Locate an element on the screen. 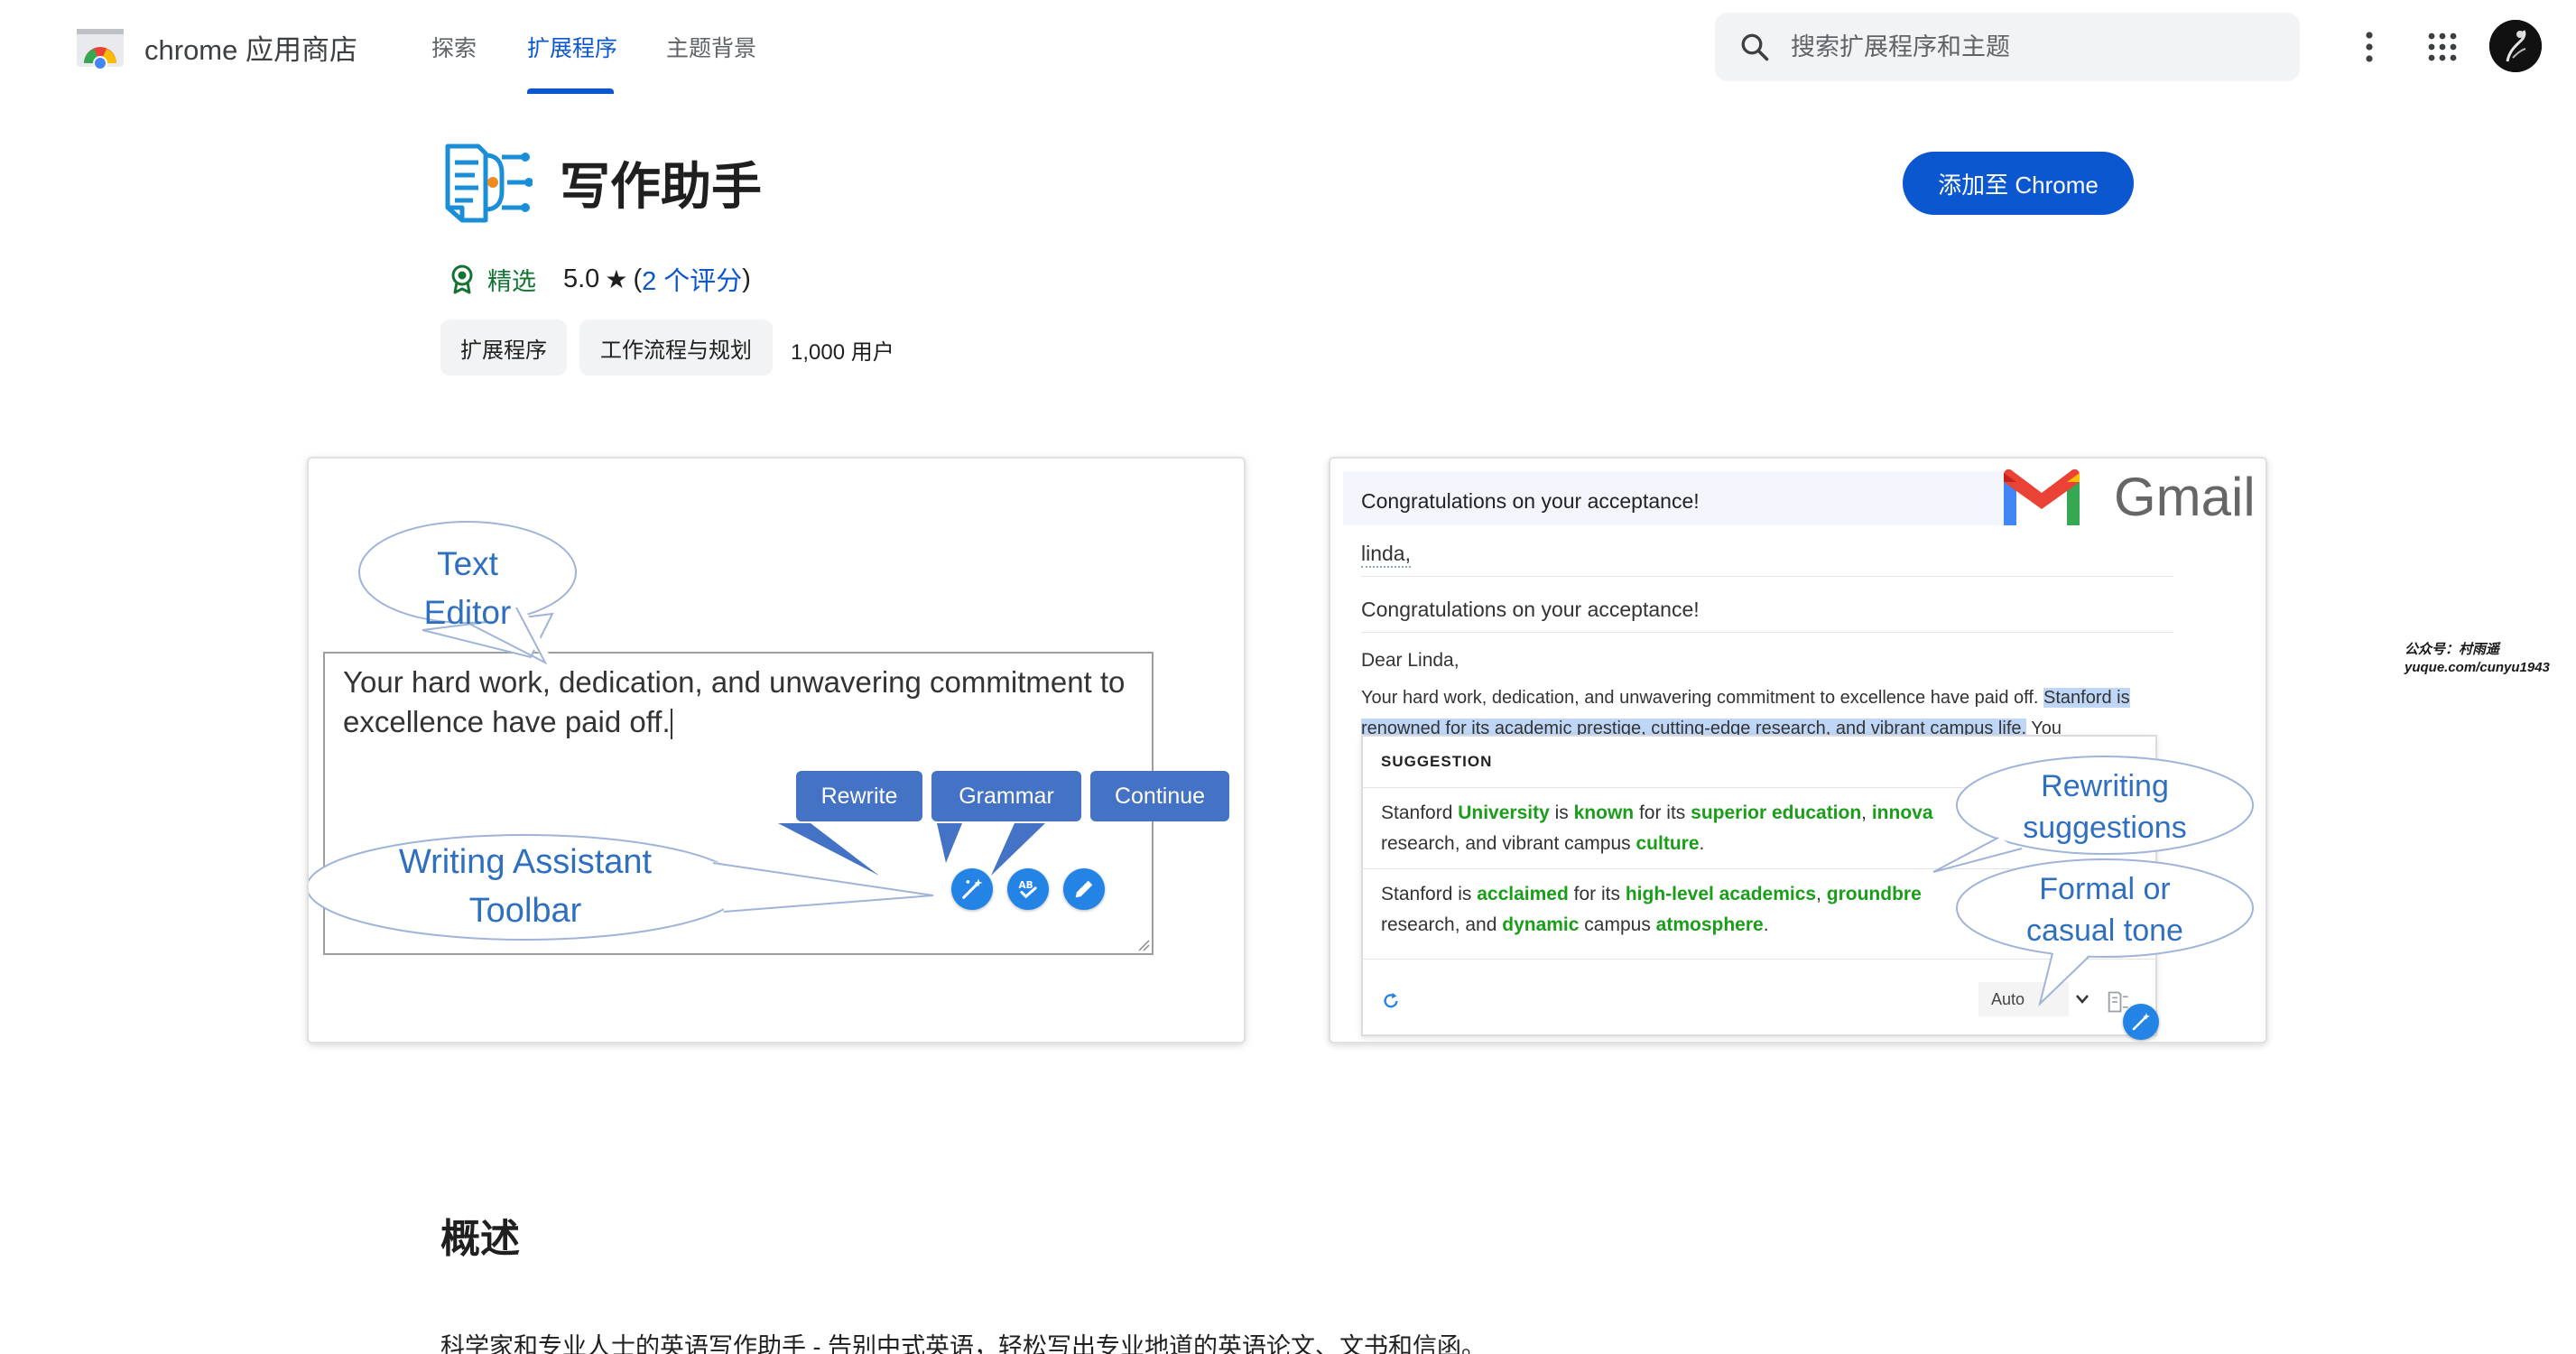 This screenshot has width=2576, height=1354. rating: 5.0 ★ (2 个评分) is located at coordinates (657, 279).